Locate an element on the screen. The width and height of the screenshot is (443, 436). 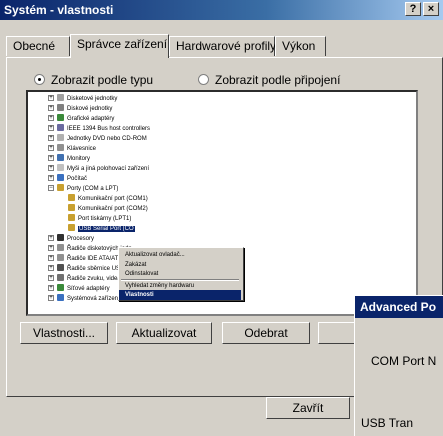
close-icon: × is located at coordinates (431, 9).